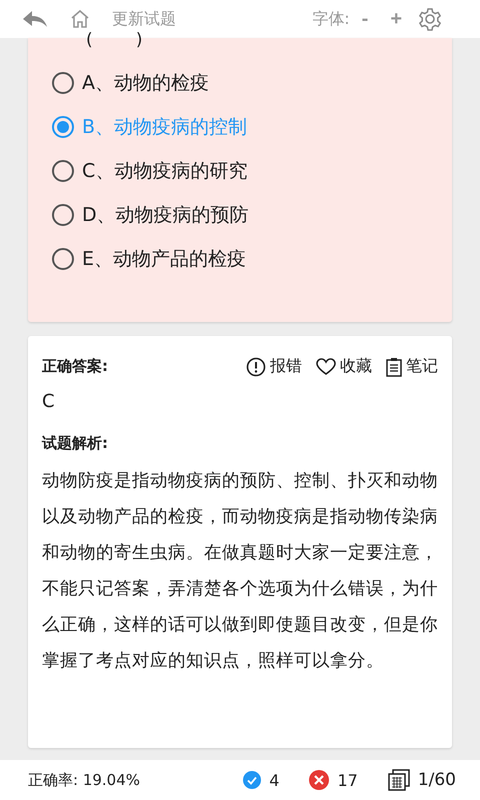  Describe the element at coordinates (242, 83) in the screenshot. I see `answer-option: A、动物的检疫` at that location.